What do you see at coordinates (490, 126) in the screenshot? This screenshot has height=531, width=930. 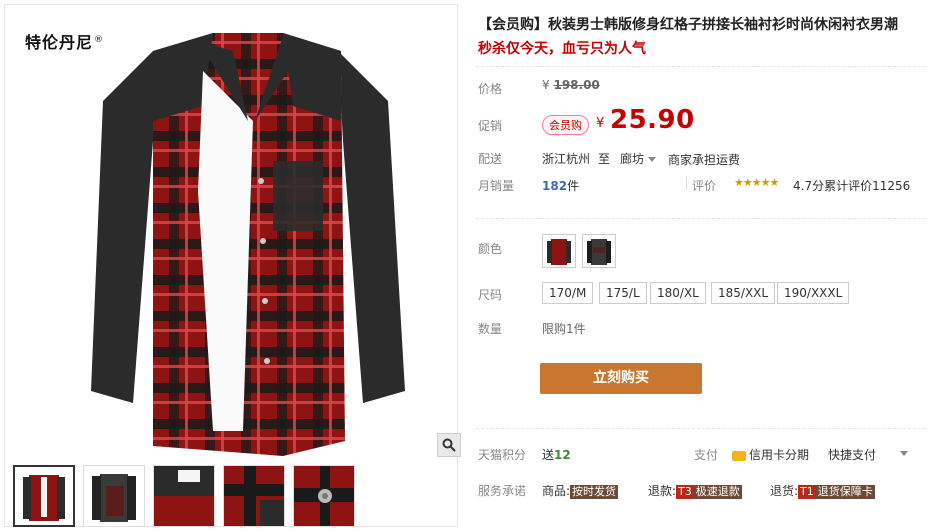 I see `promo-label: 促销` at bounding box center [490, 126].